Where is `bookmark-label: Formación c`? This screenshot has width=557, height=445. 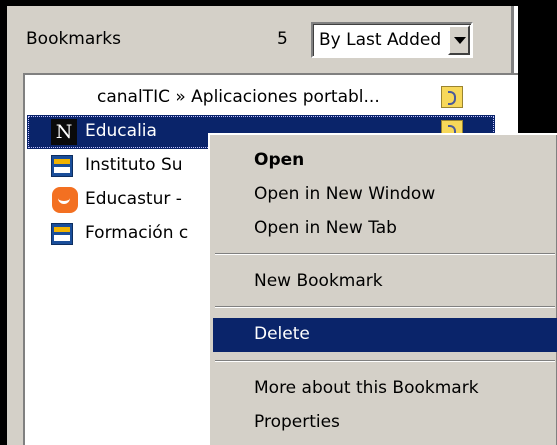 bookmark-label: Formación c is located at coordinates (137, 233).